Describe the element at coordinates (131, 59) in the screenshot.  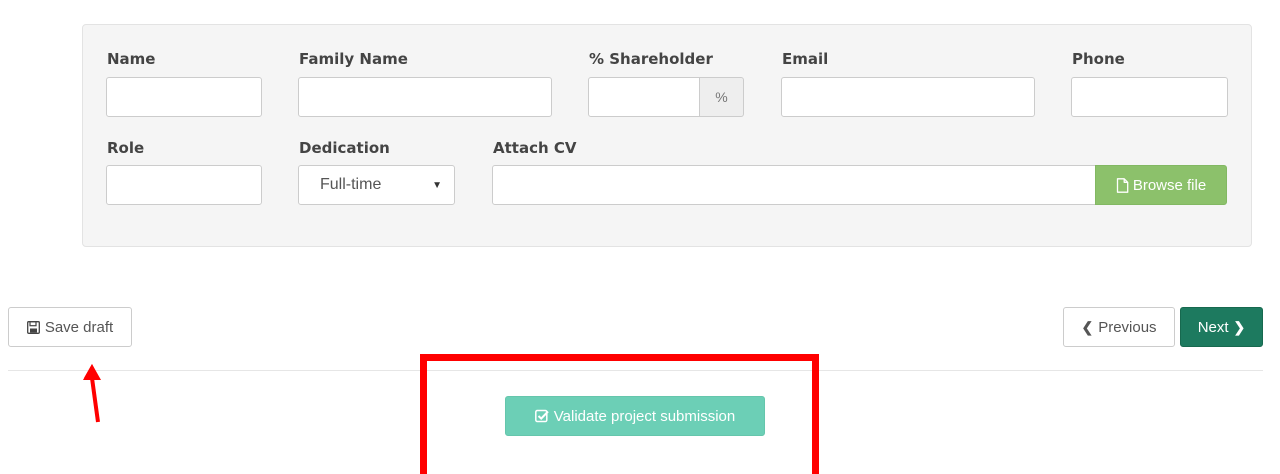
I see `name-label: Name` at that location.